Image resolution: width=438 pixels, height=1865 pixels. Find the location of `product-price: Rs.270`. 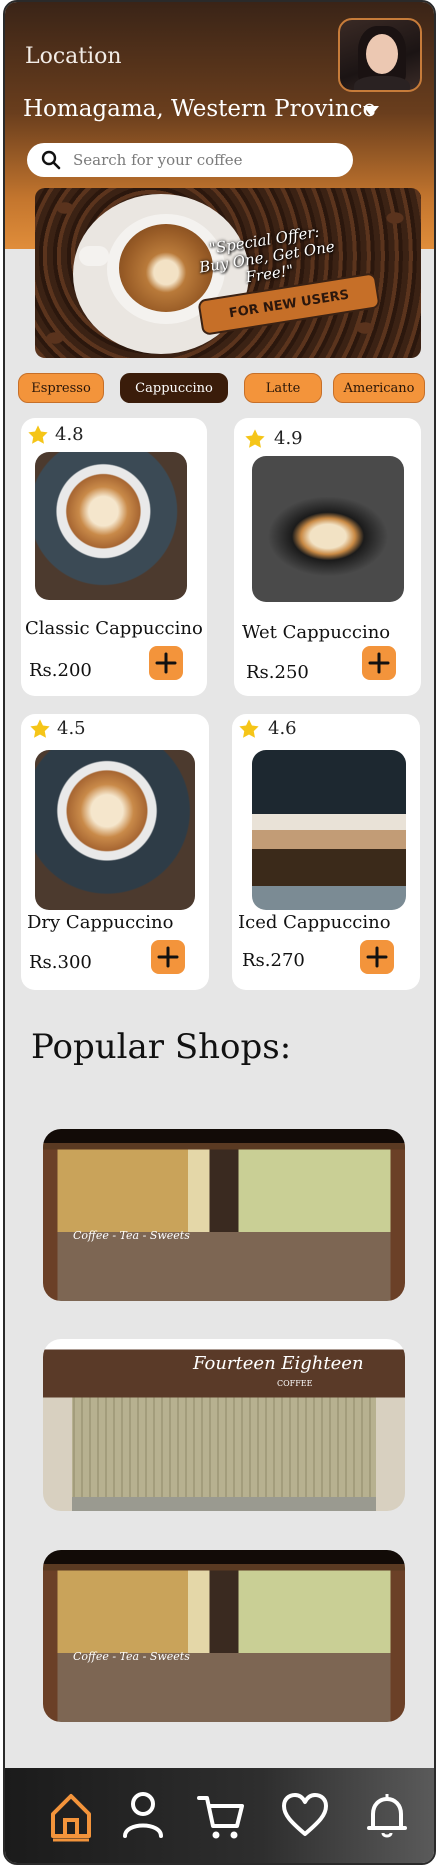

product-price: Rs.270 is located at coordinates (273, 960).